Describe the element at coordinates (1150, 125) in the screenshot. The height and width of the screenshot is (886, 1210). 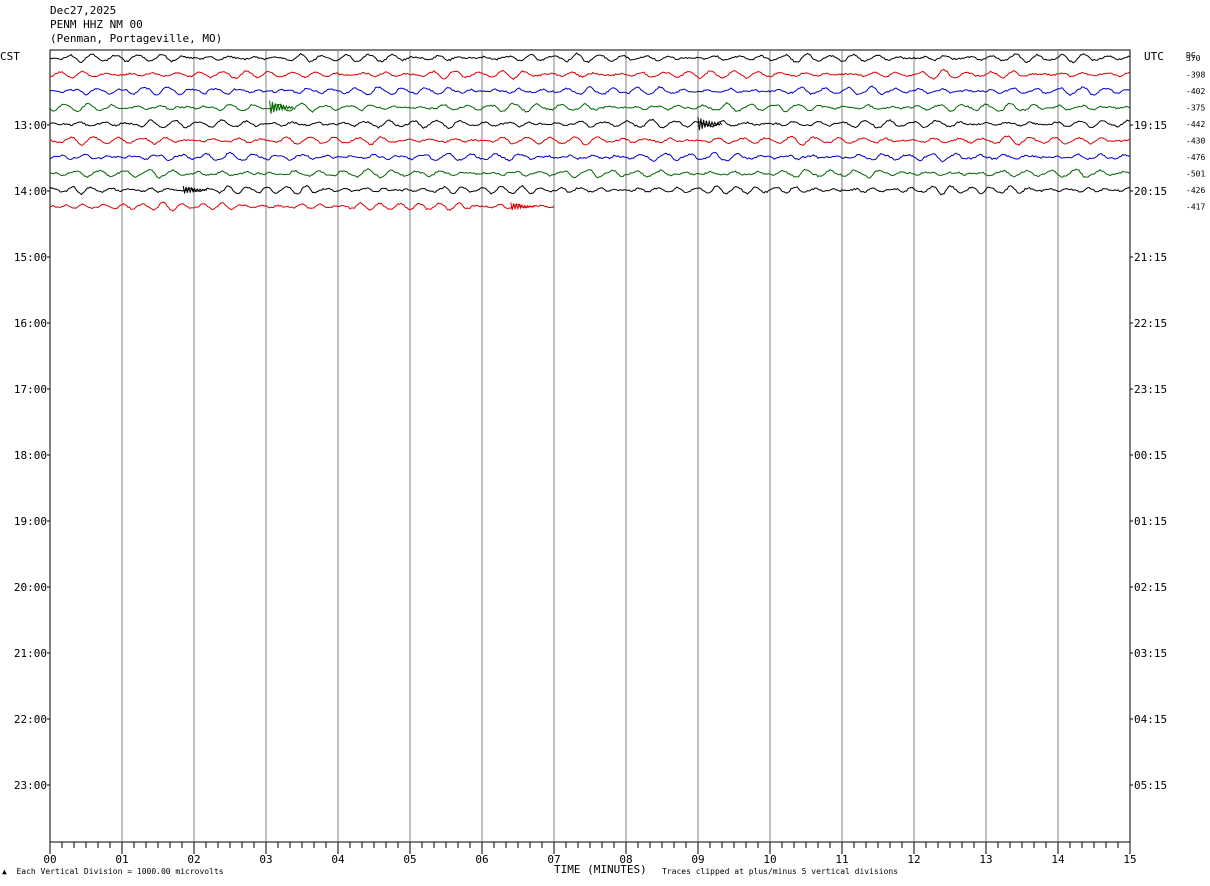
I see `utc-hour-label: 19:15` at that location.